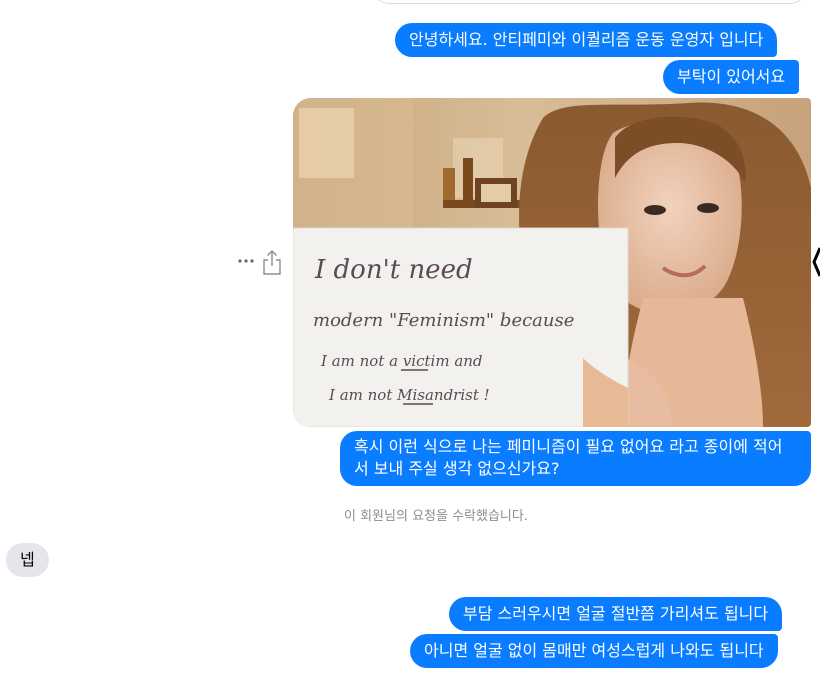 The width and height of the screenshot is (820, 678). What do you see at coordinates (401, 361) in the screenshot?
I see `sign-line-3: I am not a victim and` at bounding box center [401, 361].